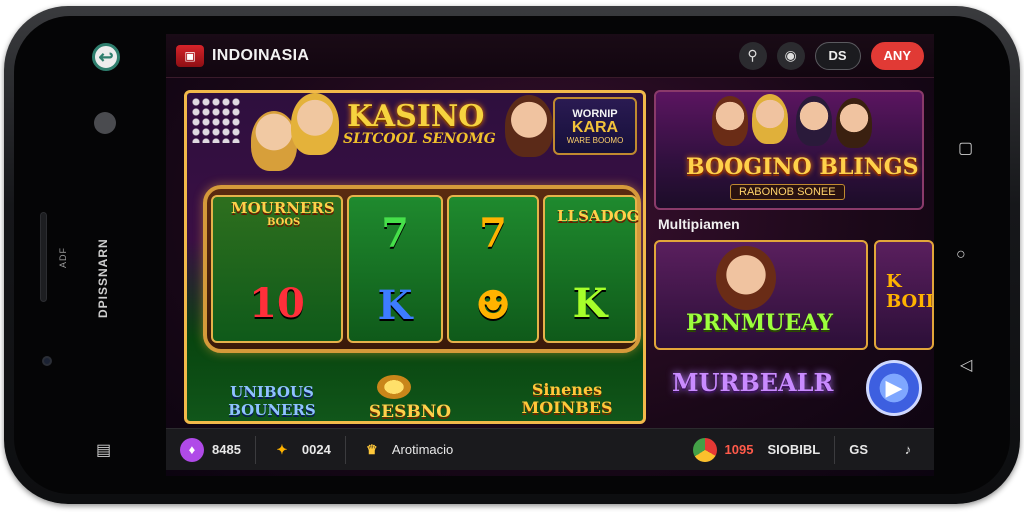 Image resolution: width=1024 pixels, height=512 pixels. Describe the element at coordinates (704, 449) in the screenshot. I see `chrome-icon` at that location.